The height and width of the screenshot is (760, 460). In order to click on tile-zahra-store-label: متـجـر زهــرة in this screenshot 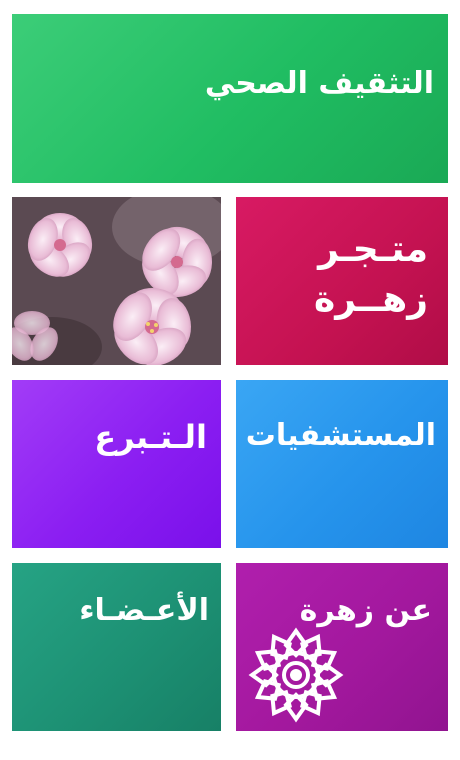, I will do `click(371, 275)`.